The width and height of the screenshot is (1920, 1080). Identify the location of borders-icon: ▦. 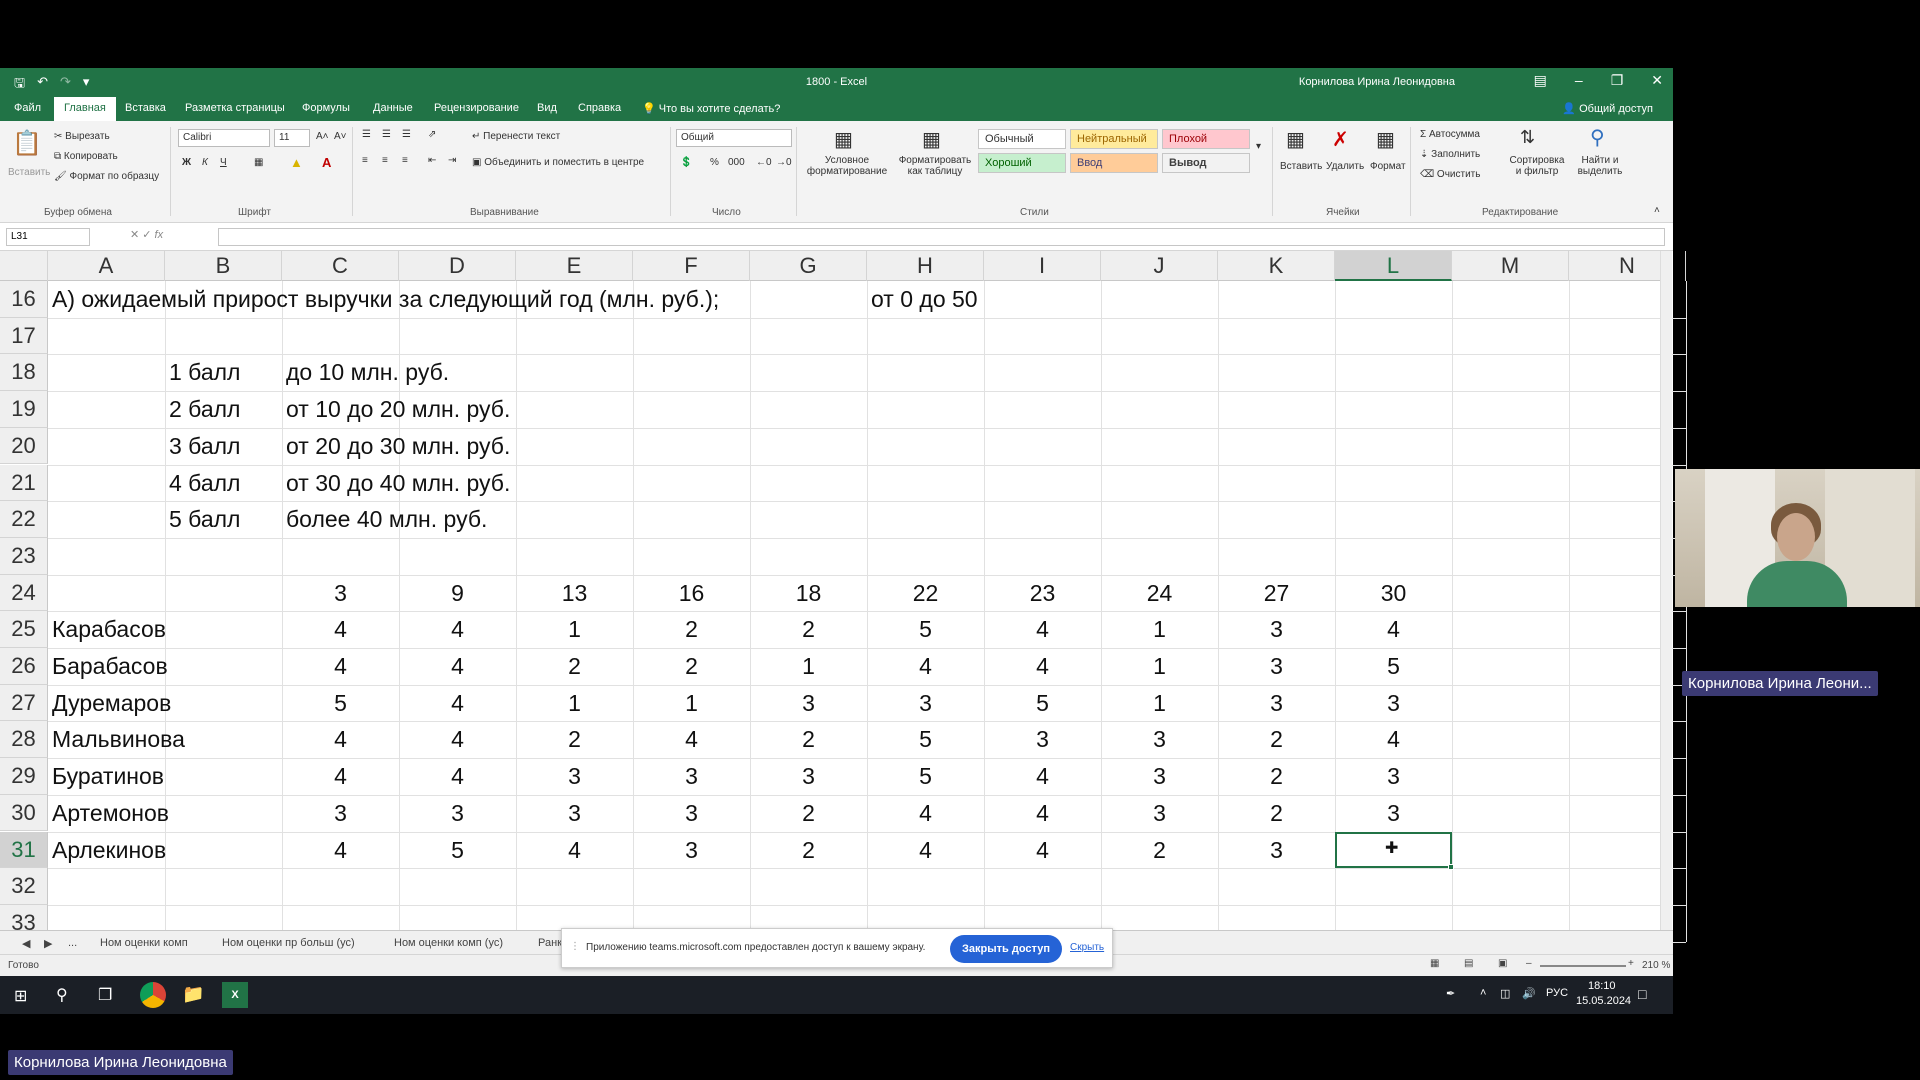
(258, 162).